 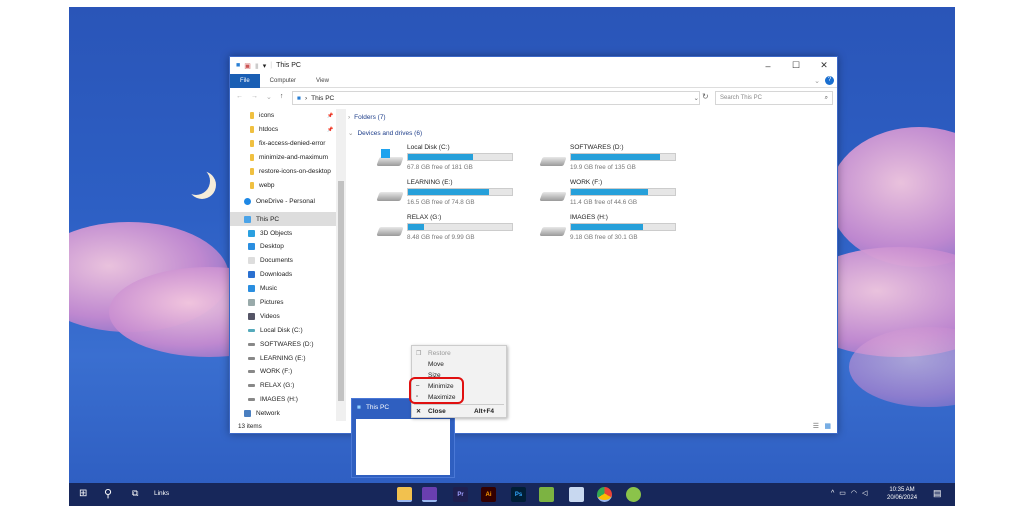 I want to click on drive-tile: LEARNING (E:) 16.5 GB free of 74.8 GB, so click(x=452, y=194).